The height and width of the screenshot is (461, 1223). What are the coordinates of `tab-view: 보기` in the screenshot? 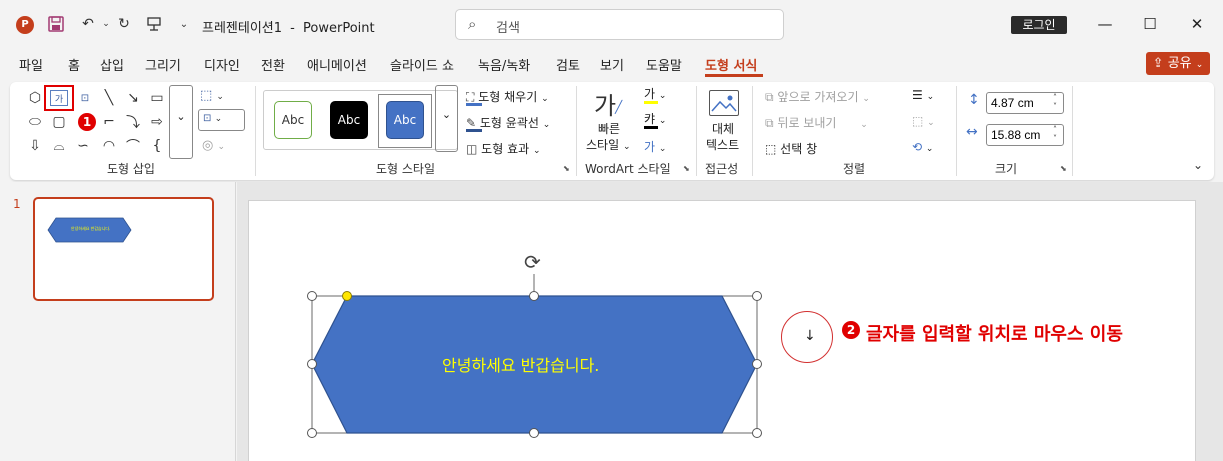 It's located at (612, 64).